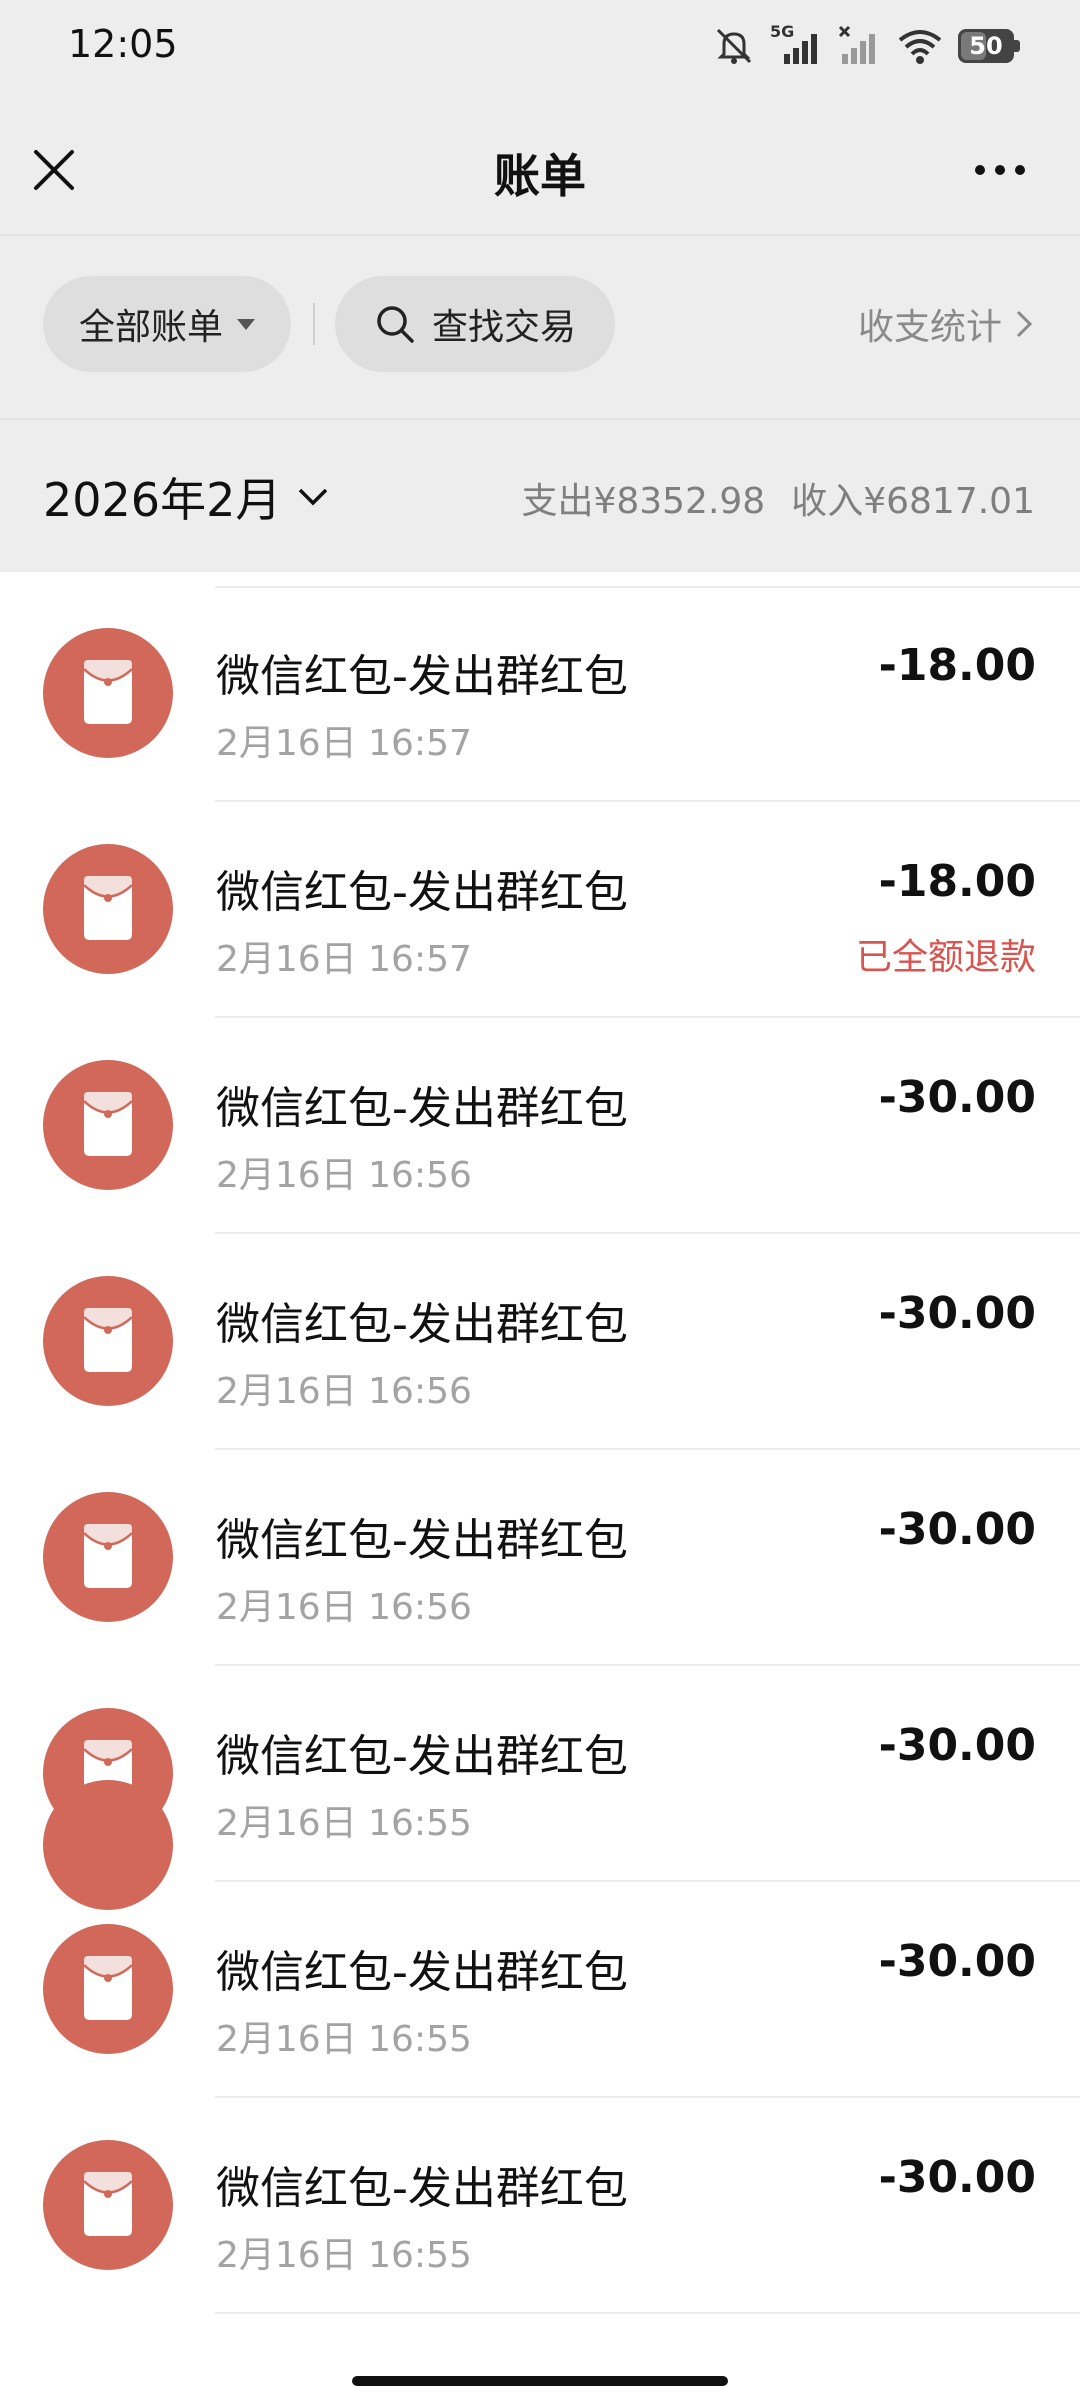  Describe the element at coordinates (162, 500) in the screenshot. I see `month-label: 2026年2月` at that location.